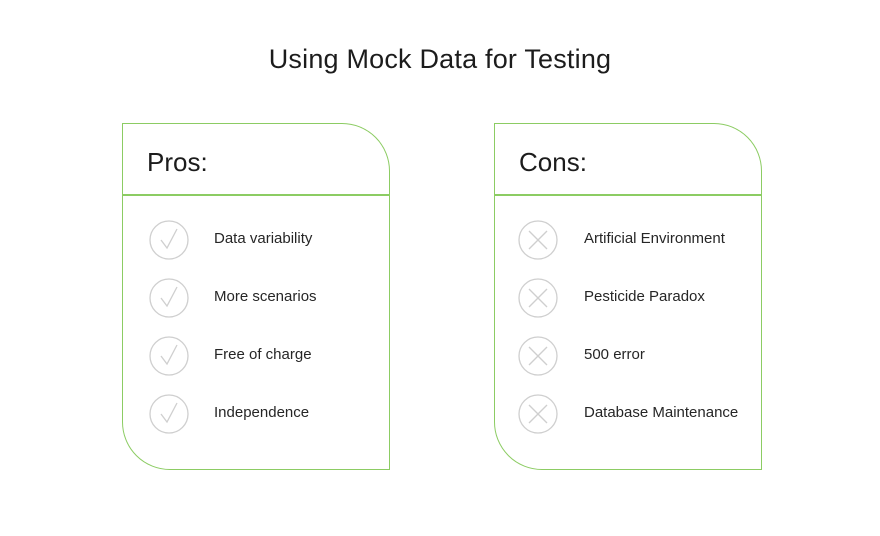 The image size is (880, 536). I want to click on pros-list-item: Data variability, so click(264, 240).